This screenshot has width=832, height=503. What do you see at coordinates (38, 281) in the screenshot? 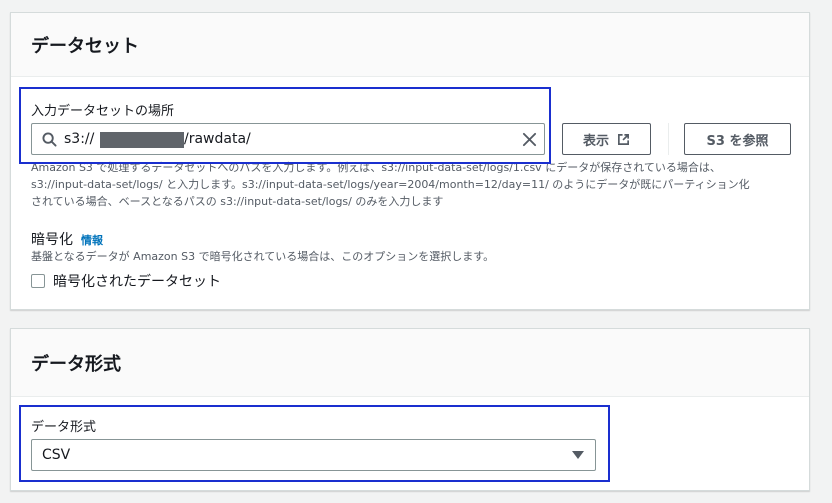
I see `encrypted-checkbox` at bounding box center [38, 281].